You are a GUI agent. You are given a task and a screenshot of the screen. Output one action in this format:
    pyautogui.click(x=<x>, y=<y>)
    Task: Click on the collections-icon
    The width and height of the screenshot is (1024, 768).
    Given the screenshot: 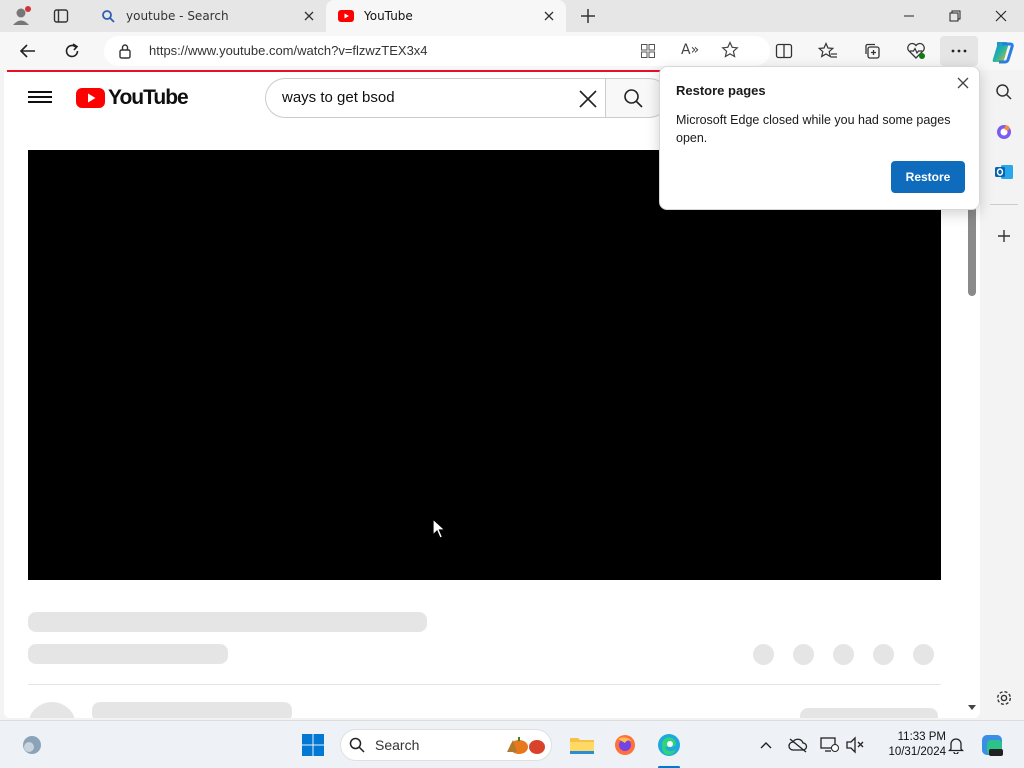 What is the action you would take?
    pyautogui.click(x=872, y=51)
    